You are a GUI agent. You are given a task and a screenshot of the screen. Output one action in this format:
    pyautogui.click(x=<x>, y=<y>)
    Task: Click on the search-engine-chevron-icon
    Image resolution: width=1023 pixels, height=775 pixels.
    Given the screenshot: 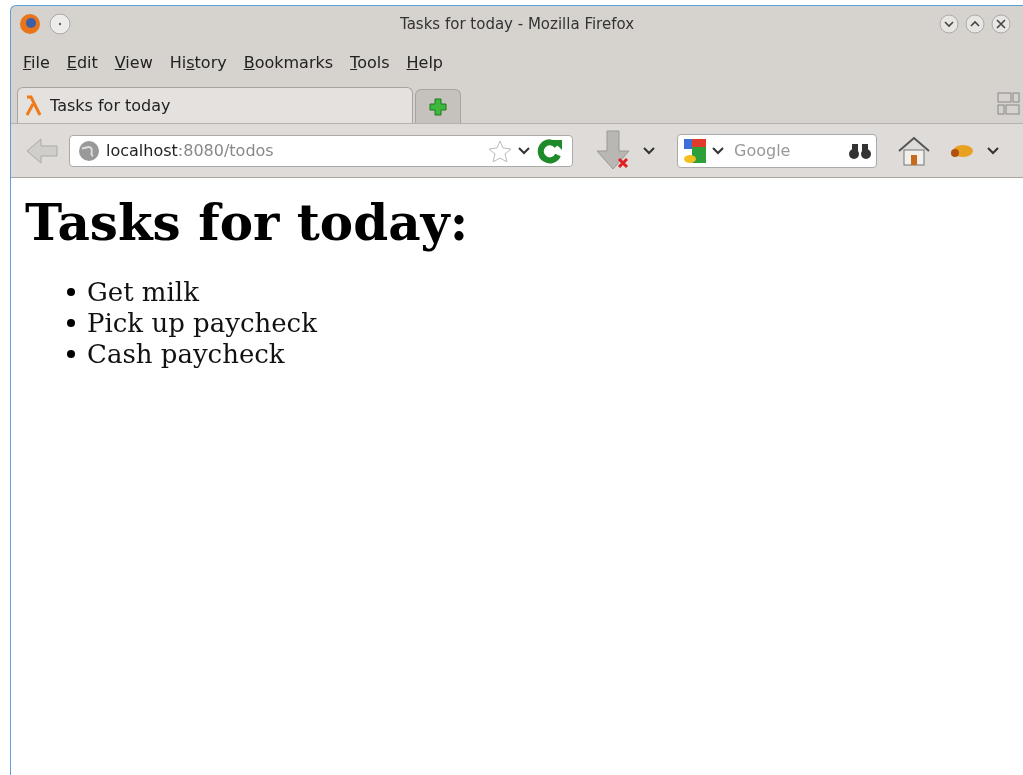 What is the action you would take?
    pyautogui.click(x=718, y=150)
    